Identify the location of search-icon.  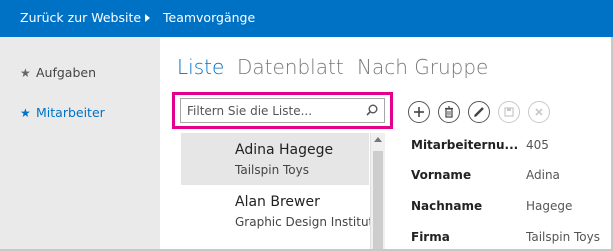
(372, 110).